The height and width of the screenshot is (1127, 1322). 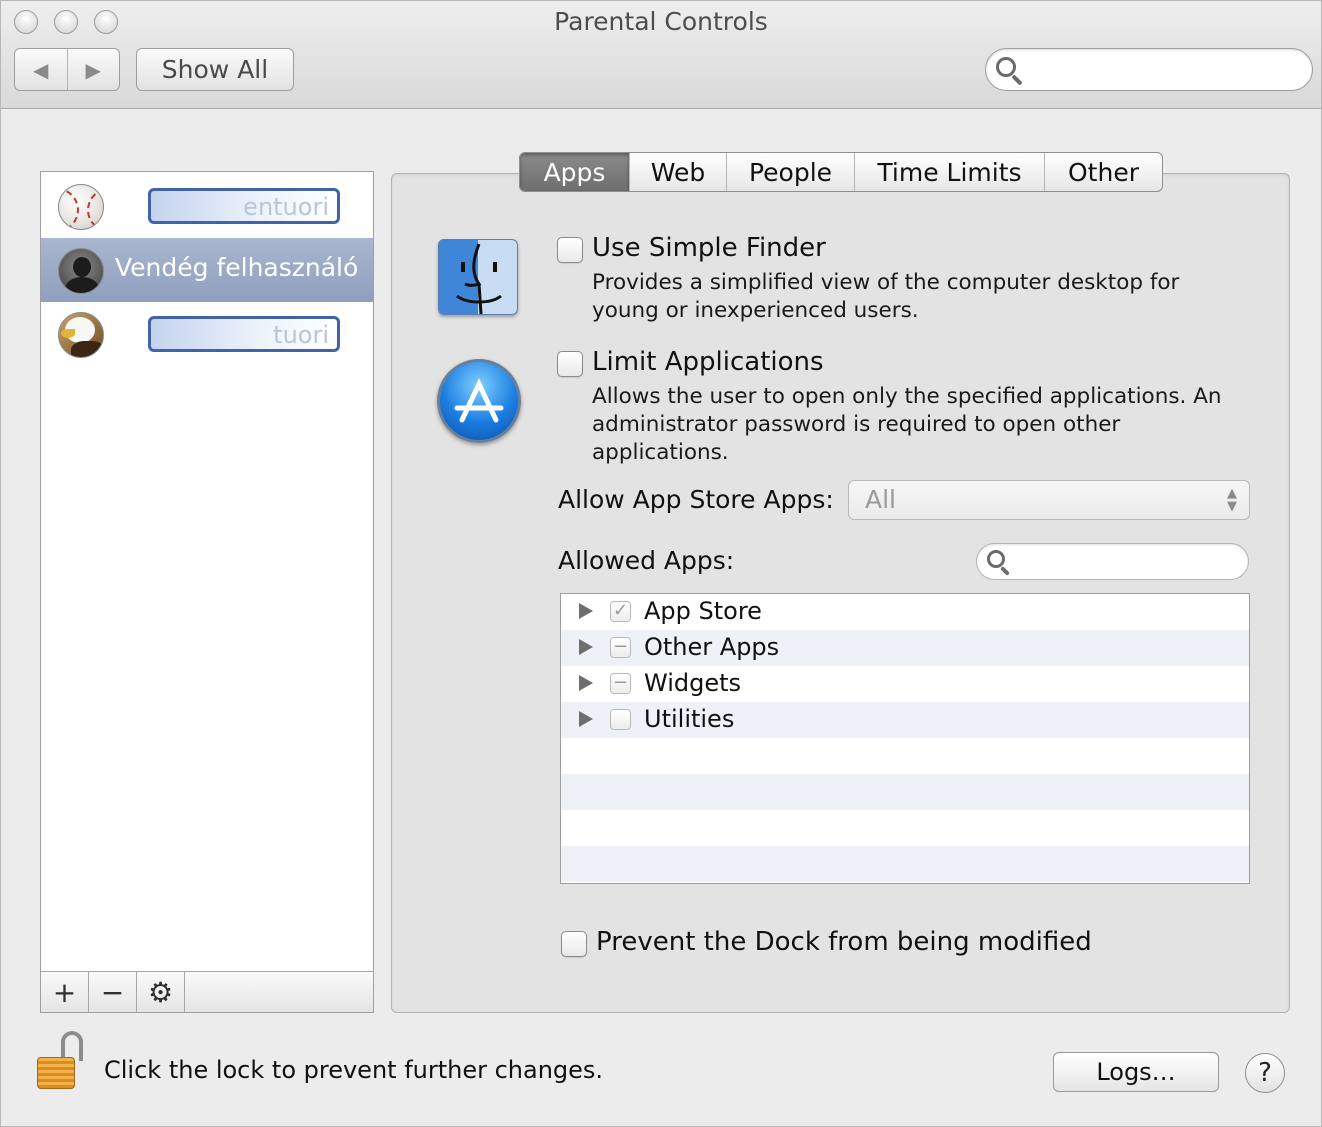 I want to click on action-menu-button: ⚙, so click(x=161, y=992).